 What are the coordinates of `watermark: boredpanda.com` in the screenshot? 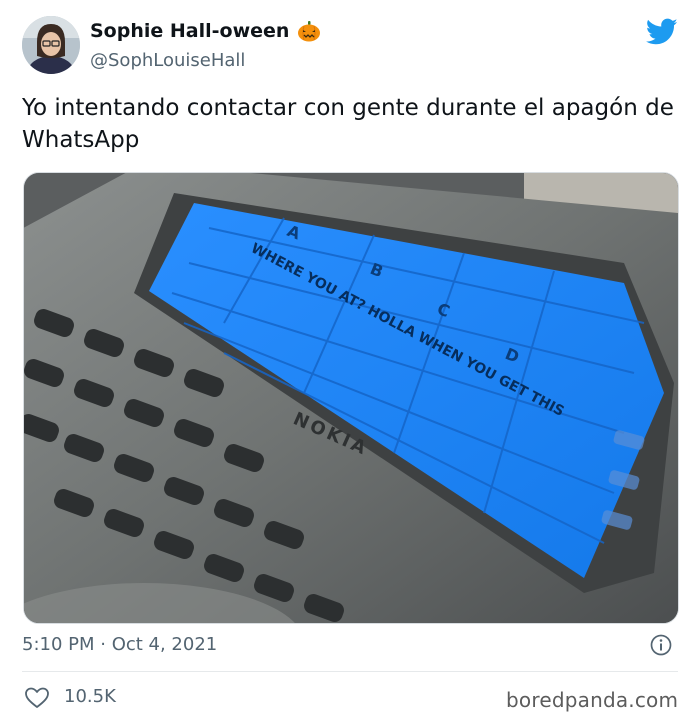 It's located at (592, 700).